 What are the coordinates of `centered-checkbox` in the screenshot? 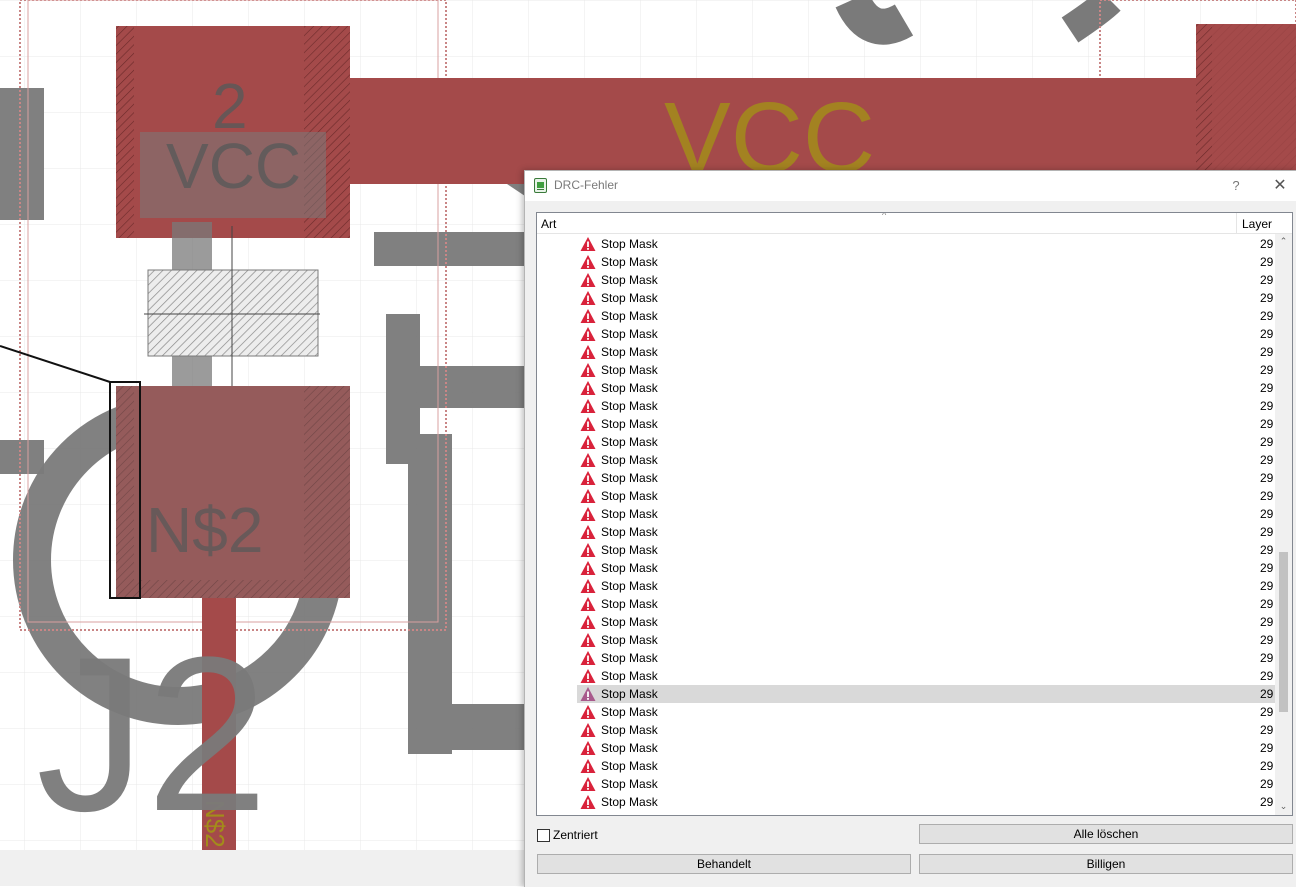 It's located at (543, 835).